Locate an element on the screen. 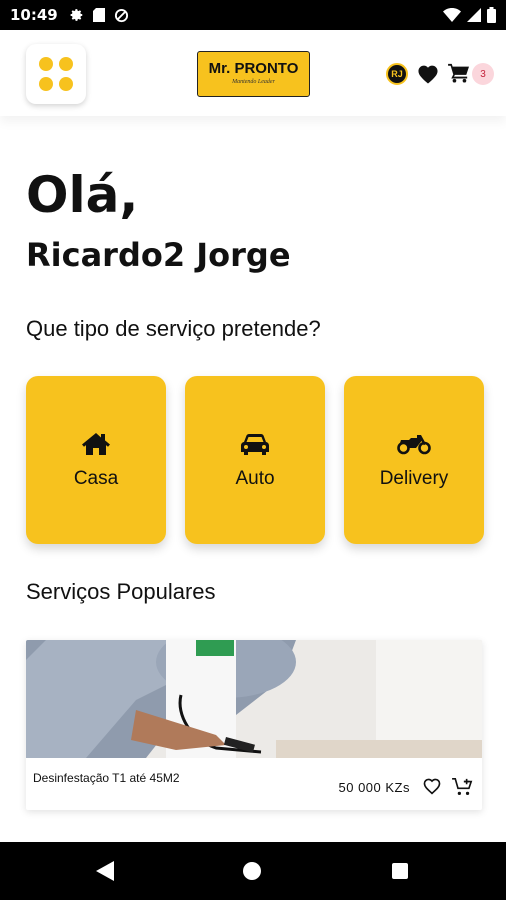 This screenshot has width=506, height=900. grid-dots-icon is located at coordinates (56, 74).